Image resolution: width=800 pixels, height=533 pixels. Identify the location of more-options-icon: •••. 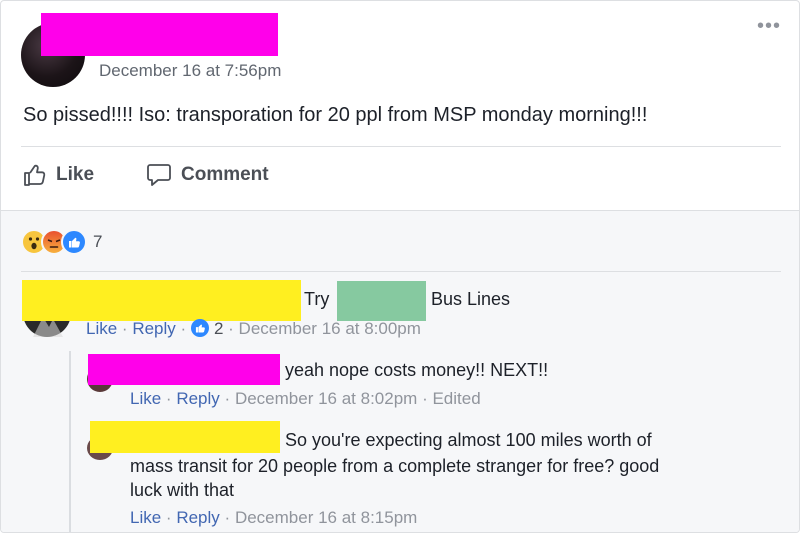
(769, 26).